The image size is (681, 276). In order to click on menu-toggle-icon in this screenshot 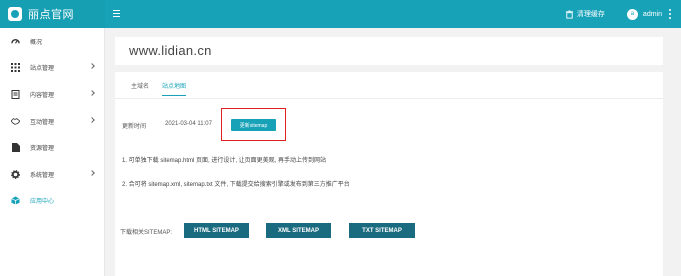, I will do `click(116, 13)`.